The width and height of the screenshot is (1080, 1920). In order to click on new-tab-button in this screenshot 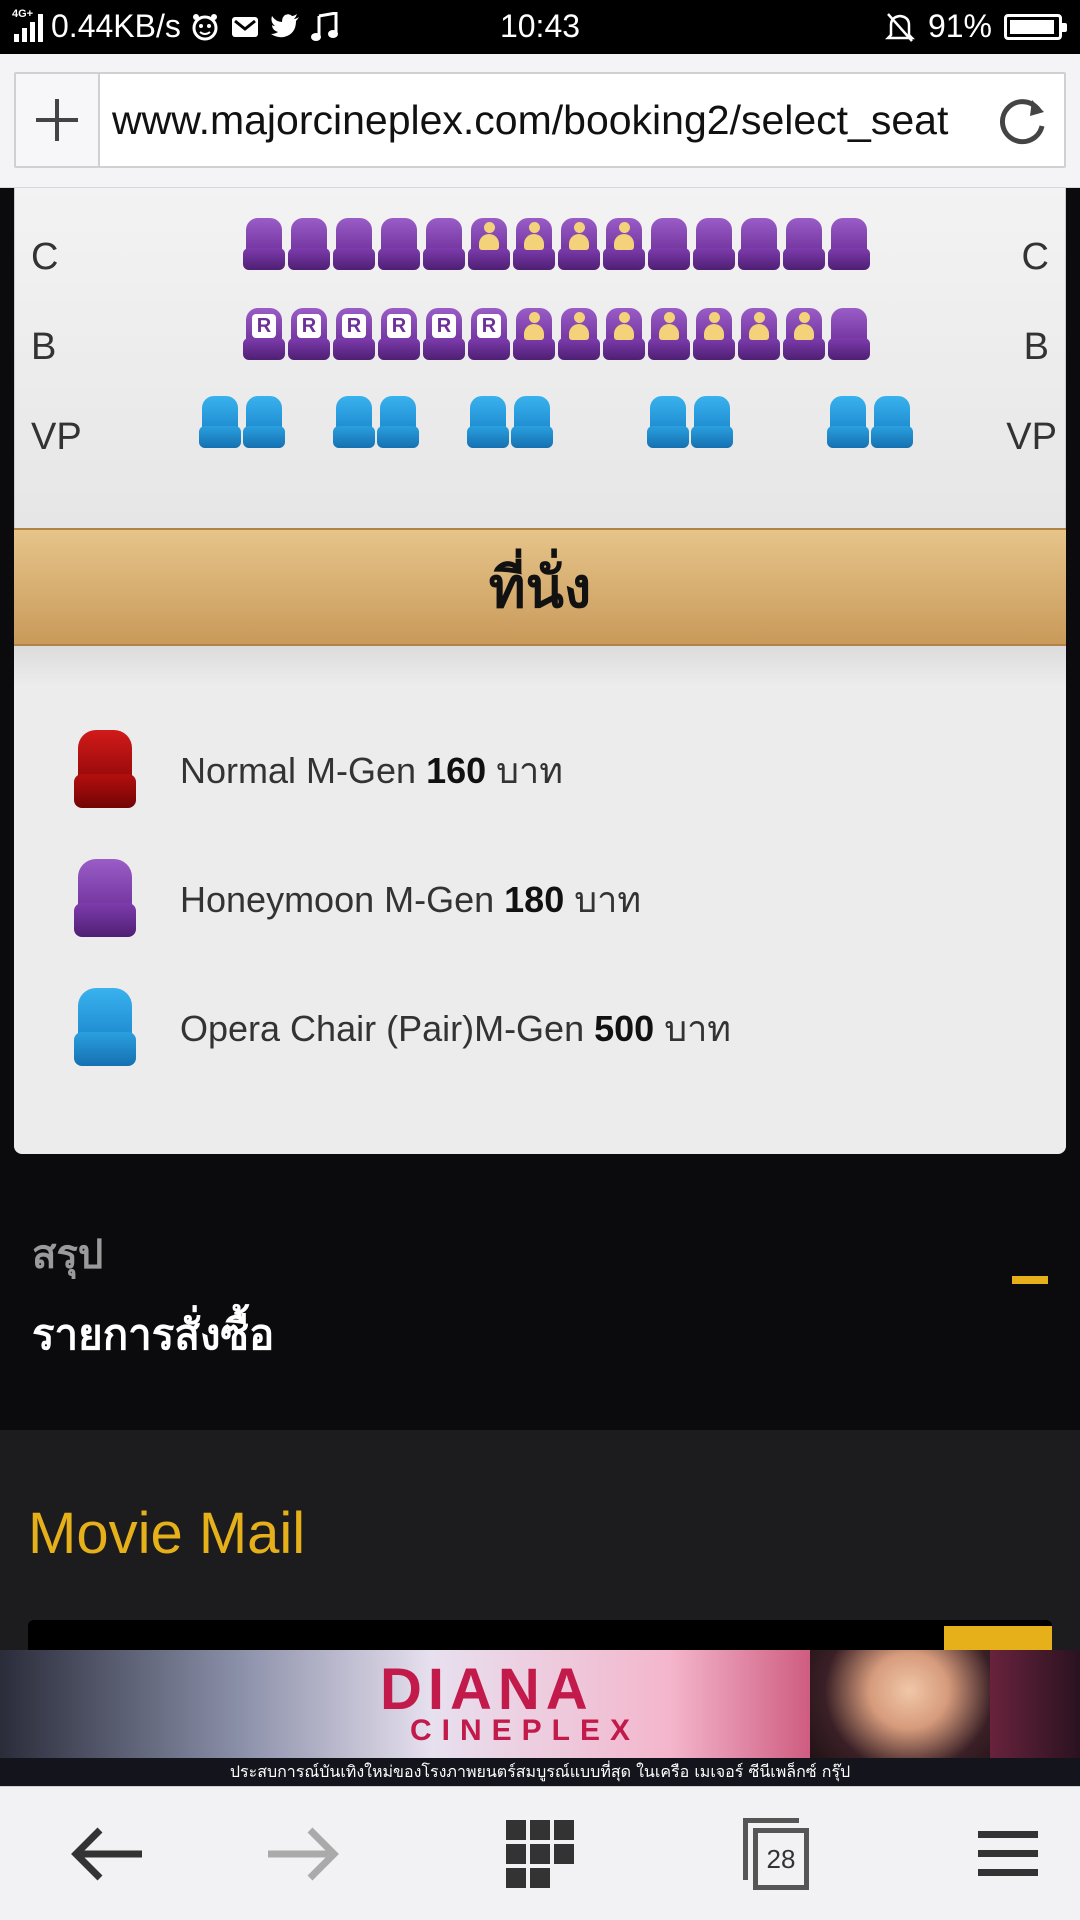, I will do `click(58, 120)`.